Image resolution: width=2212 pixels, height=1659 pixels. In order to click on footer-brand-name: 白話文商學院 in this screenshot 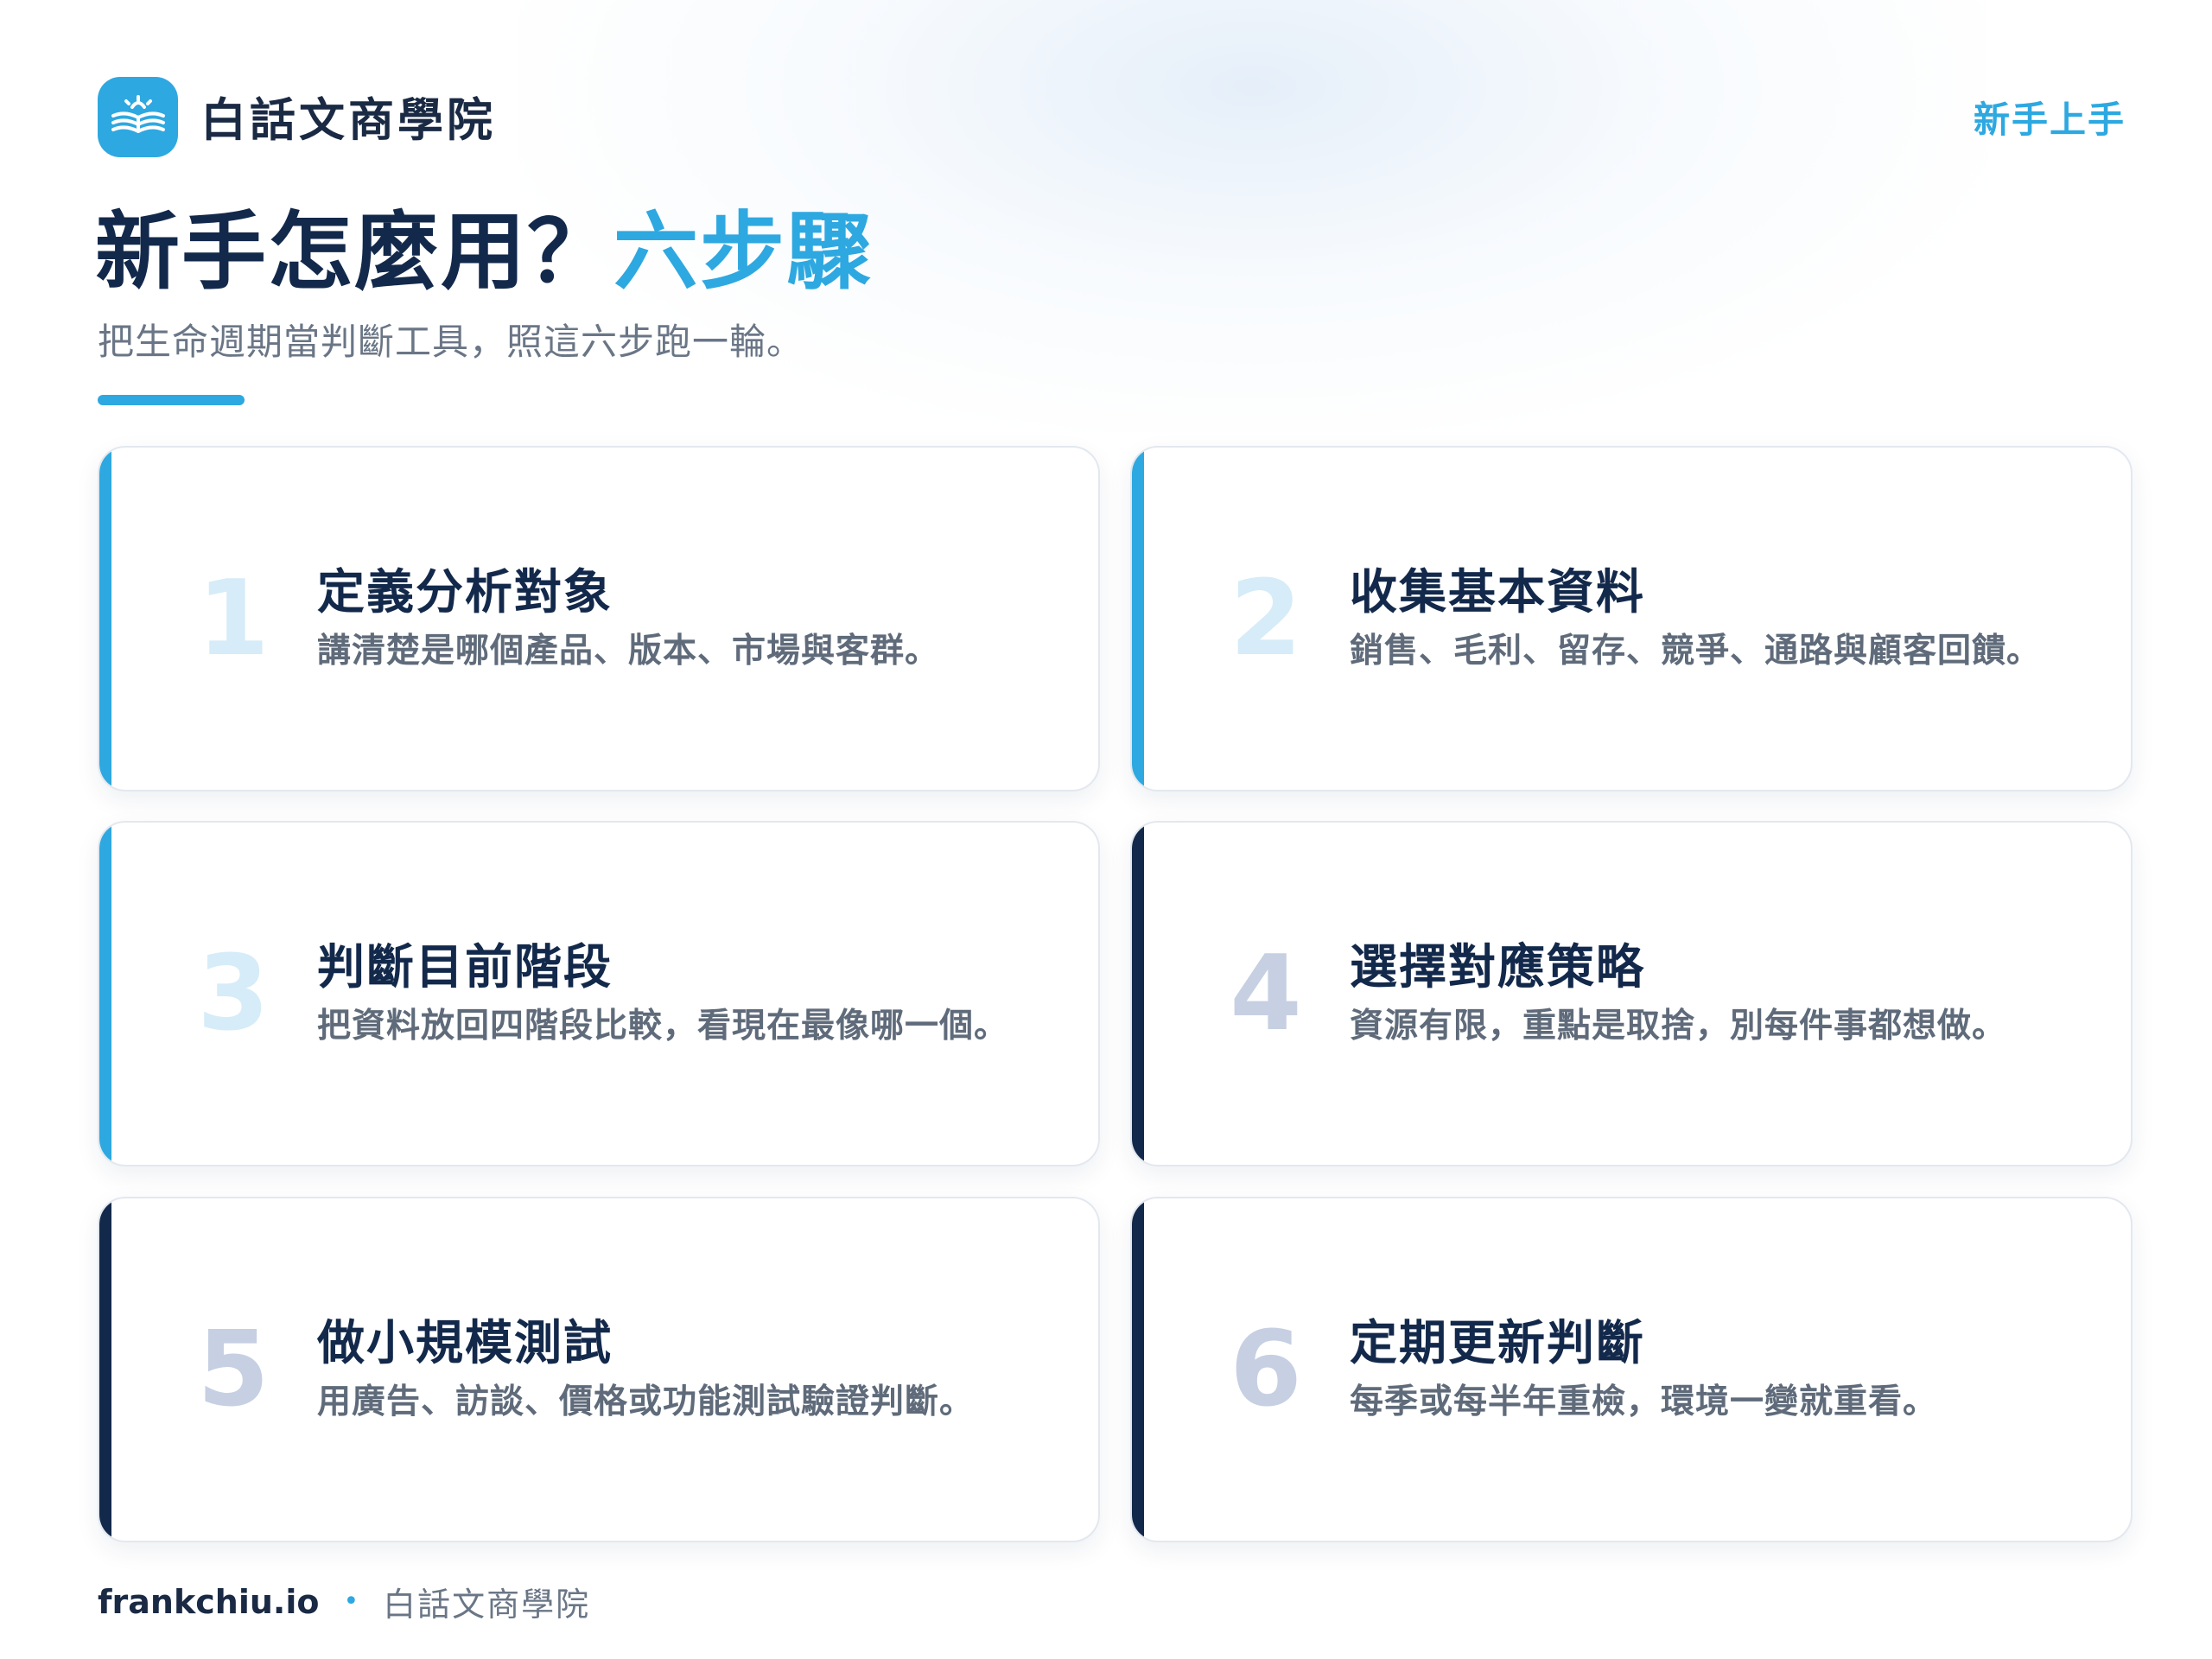, I will do `click(487, 1605)`.